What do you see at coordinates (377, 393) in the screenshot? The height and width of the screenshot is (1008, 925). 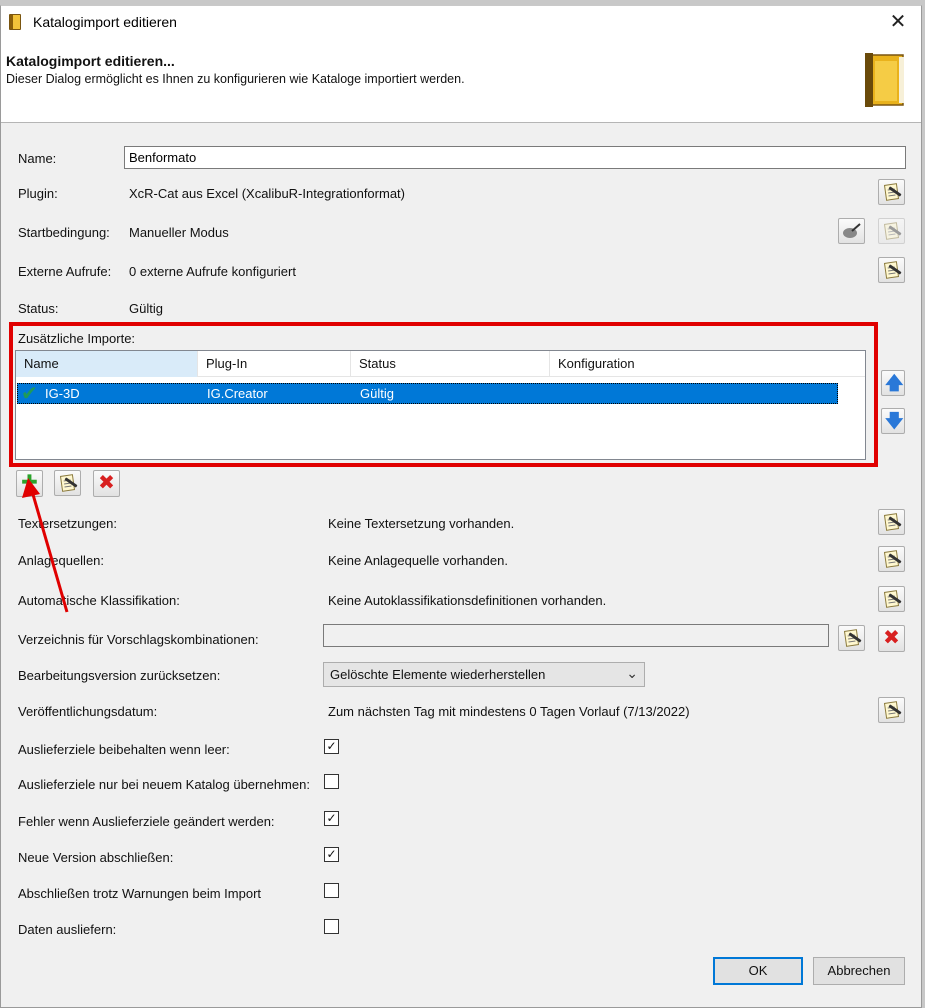 I see `row-status: Gültig` at bounding box center [377, 393].